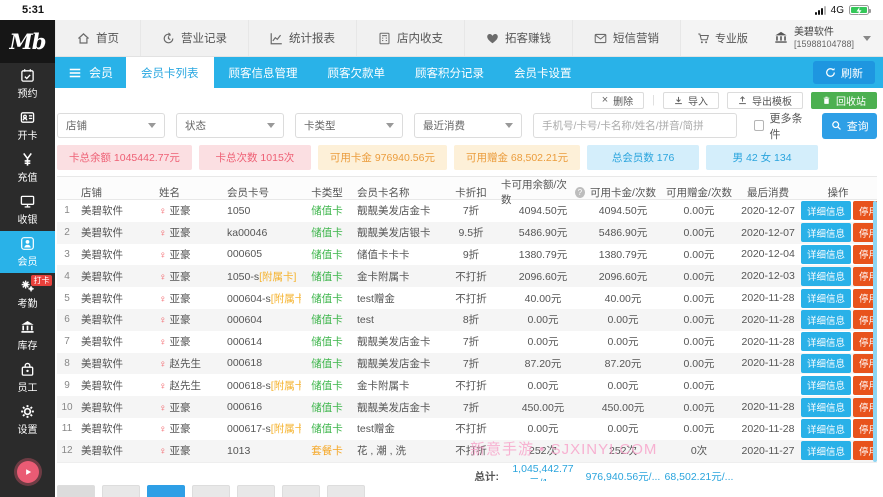 The height and width of the screenshot is (497, 883). Describe the element at coordinates (509, 125) in the screenshot. I see `chevron-down-icon` at that location.